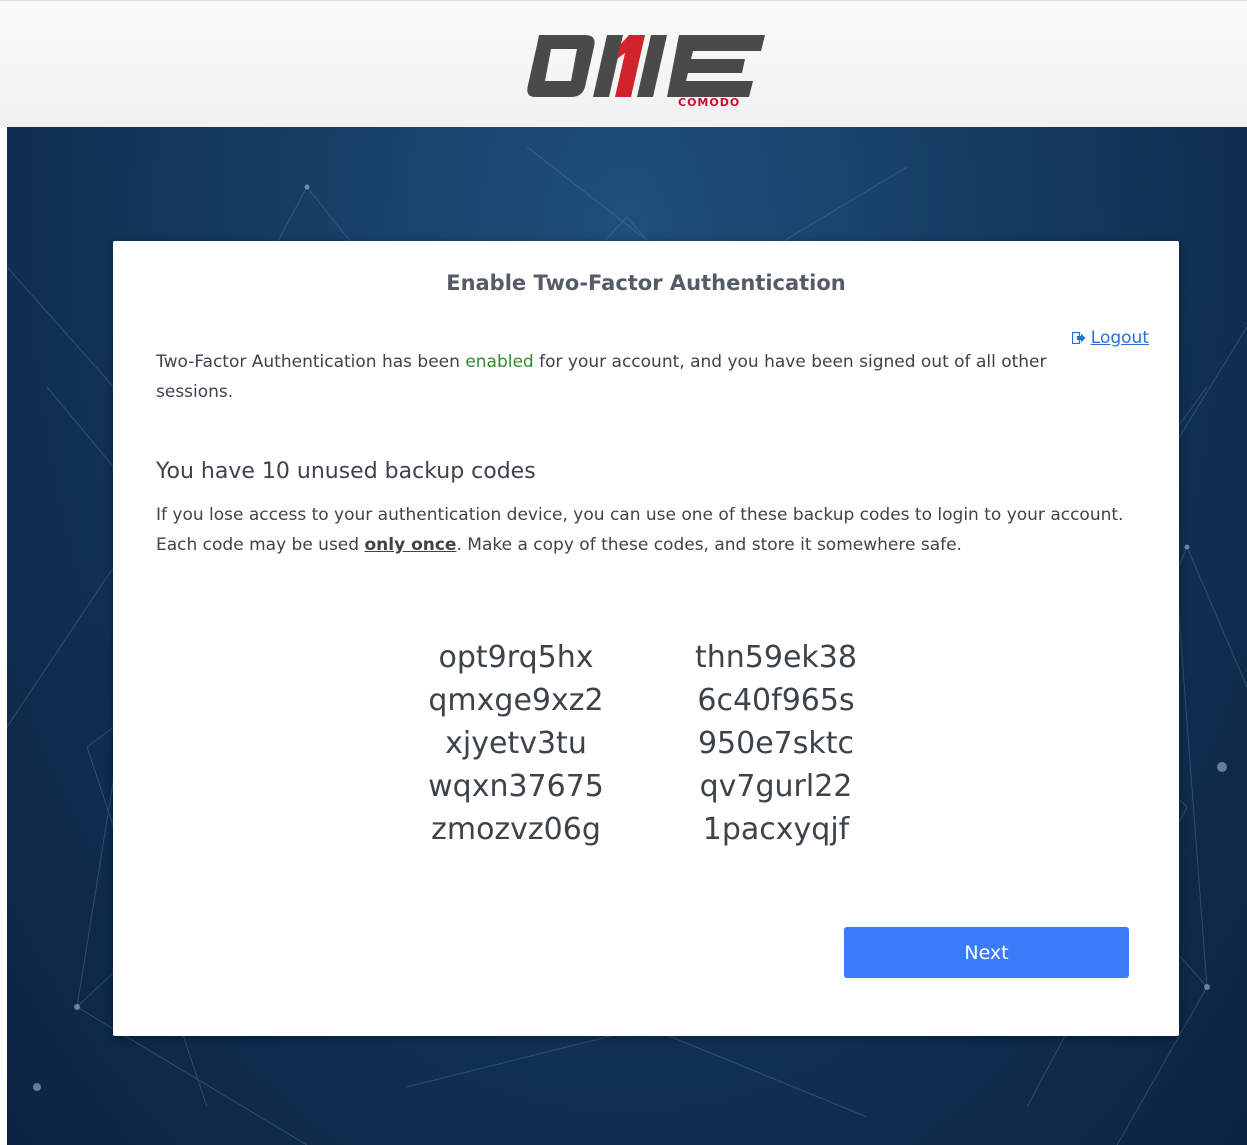 The height and width of the screenshot is (1145, 1247). Describe the element at coordinates (516, 657) in the screenshot. I see `backup-code: opt9rq5hx` at that location.